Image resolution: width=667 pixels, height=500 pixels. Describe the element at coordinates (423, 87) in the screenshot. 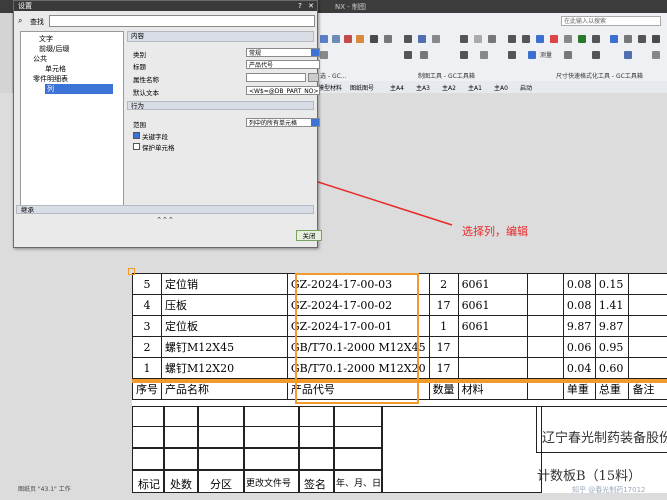

I see `main-a3-button: 主A3` at that location.